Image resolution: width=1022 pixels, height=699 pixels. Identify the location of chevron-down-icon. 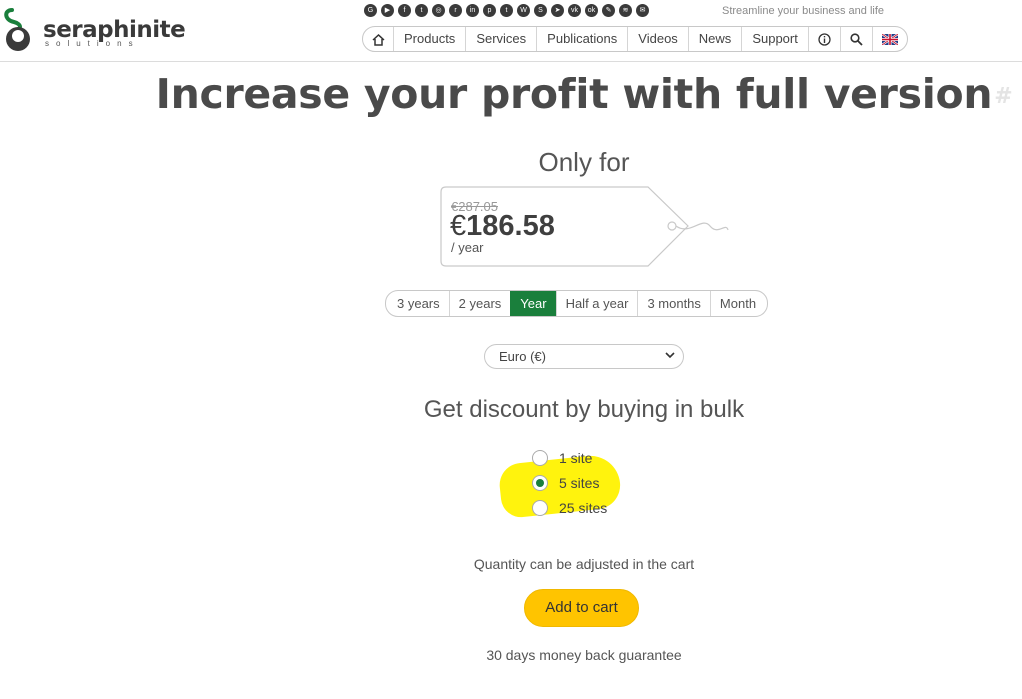
(670, 356).